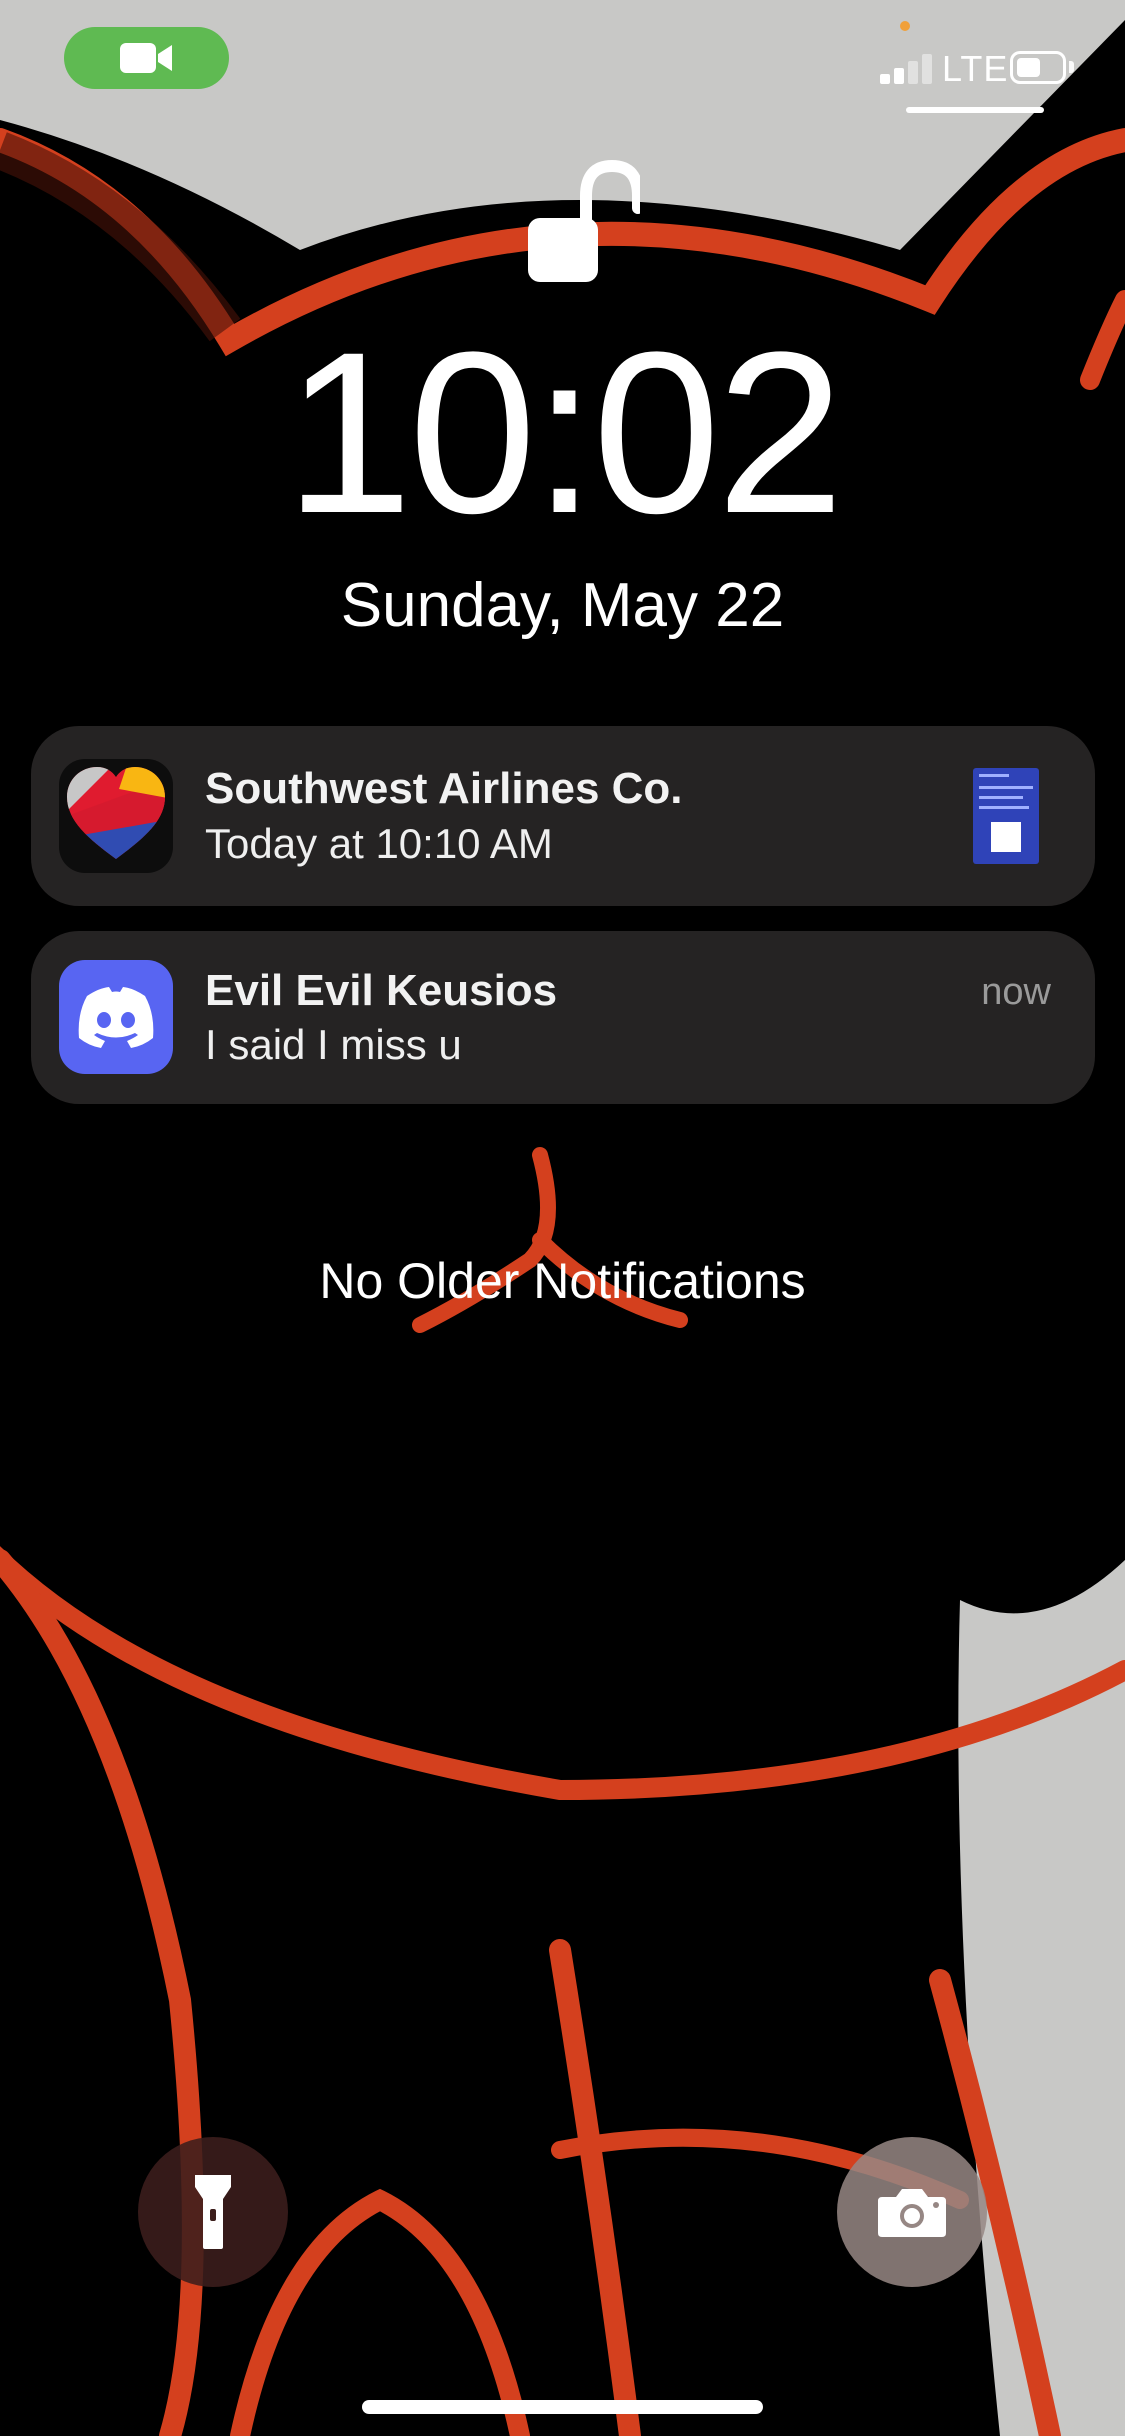 This screenshot has height=2436, width=1125. I want to click on cellular-signal-icon, so click(906, 69).